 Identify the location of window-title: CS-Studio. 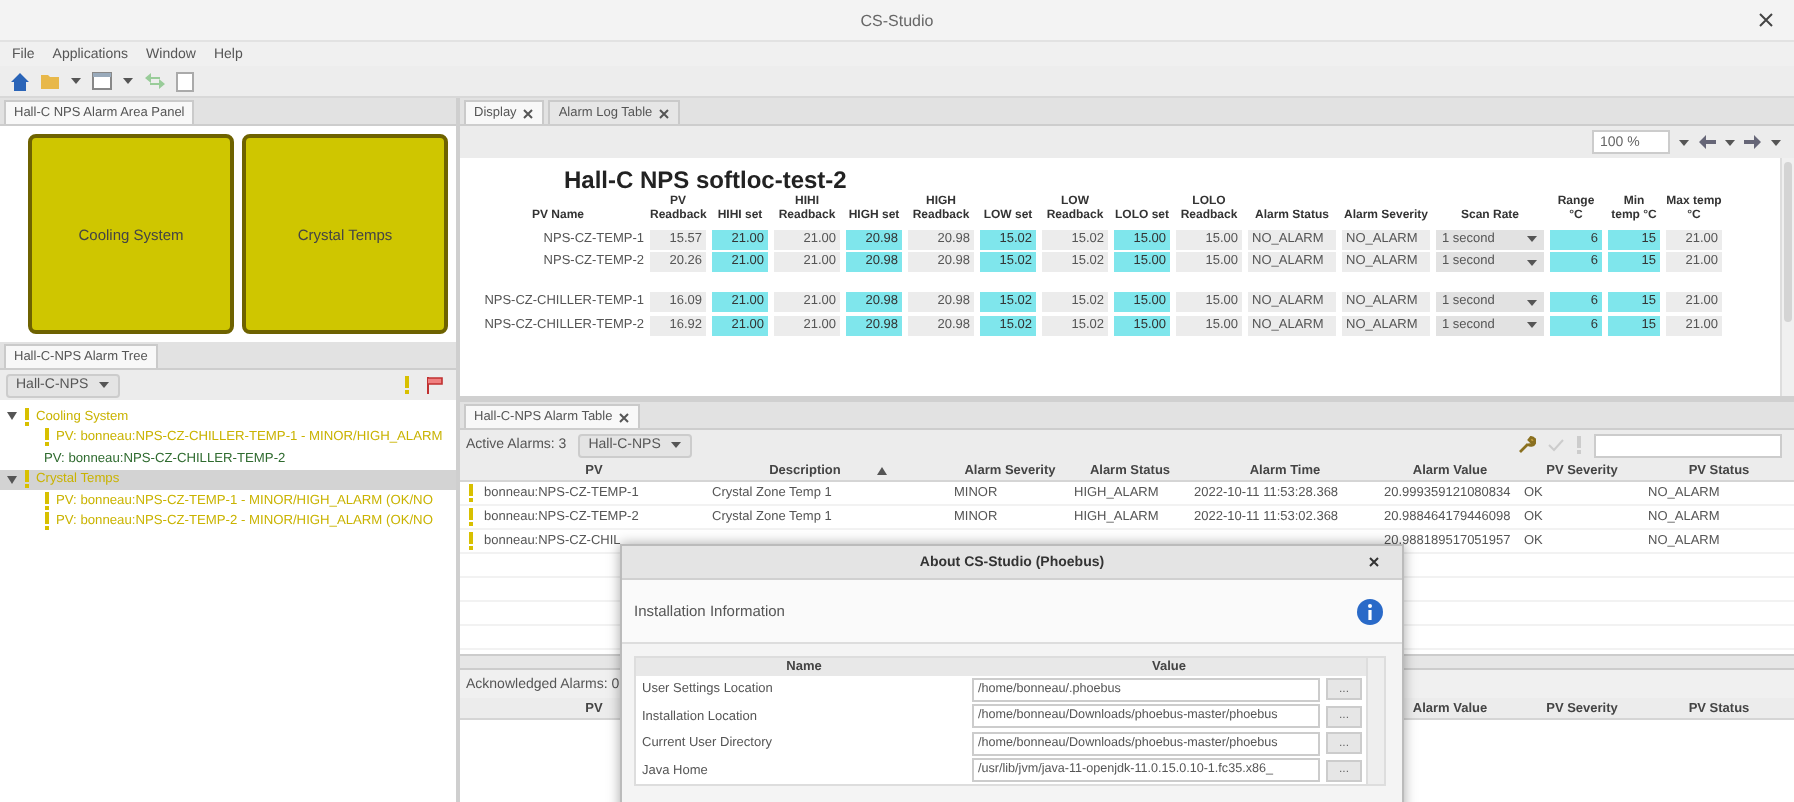
(897, 20).